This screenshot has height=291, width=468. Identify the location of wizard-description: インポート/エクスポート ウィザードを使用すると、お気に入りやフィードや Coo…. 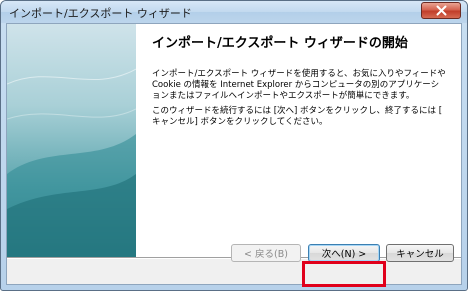
(299, 85).